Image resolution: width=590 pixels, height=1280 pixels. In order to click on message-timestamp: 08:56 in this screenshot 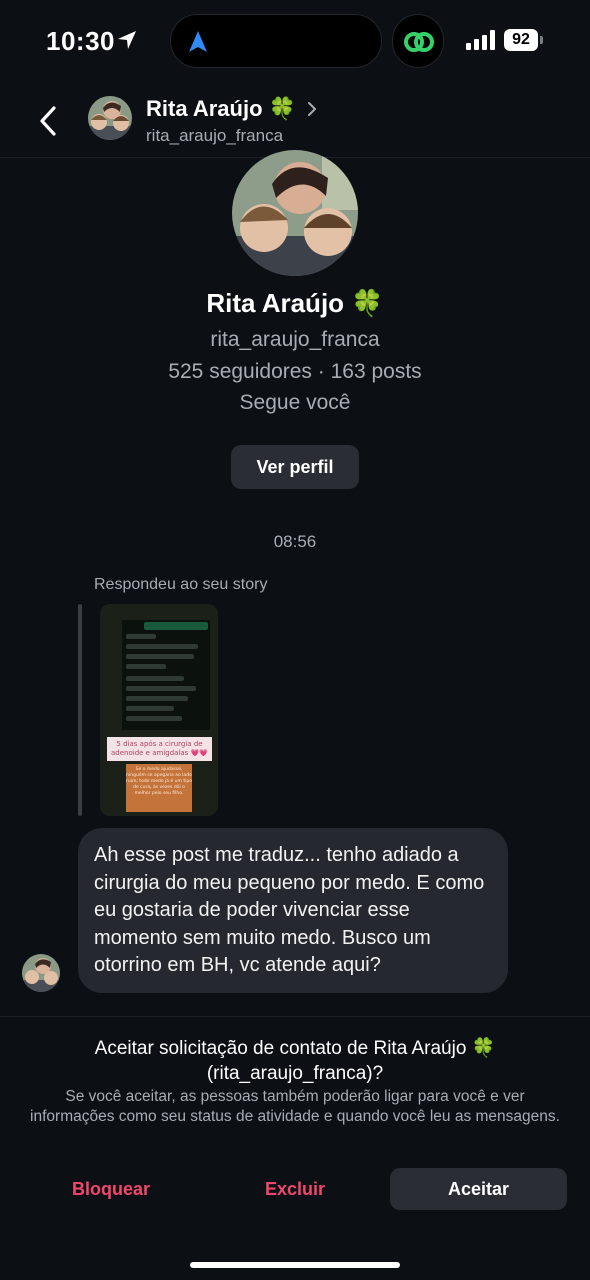, I will do `click(295, 541)`.